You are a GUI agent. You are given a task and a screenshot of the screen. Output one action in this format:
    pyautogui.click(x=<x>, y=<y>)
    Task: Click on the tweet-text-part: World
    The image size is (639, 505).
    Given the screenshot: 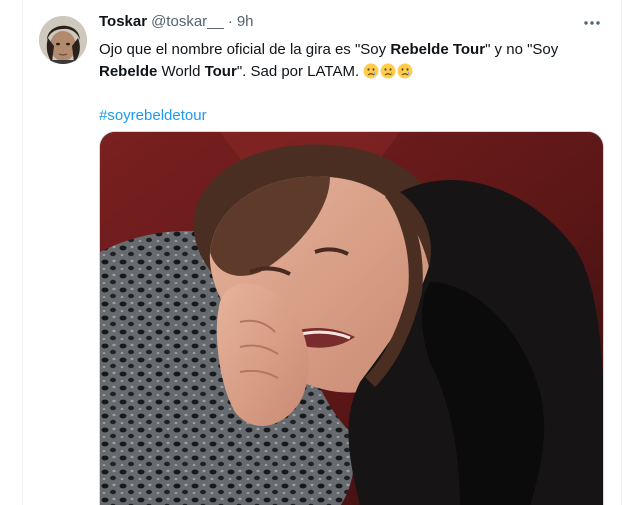 What is the action you would take?
    pyautogui.click(x=181, y=71)
    